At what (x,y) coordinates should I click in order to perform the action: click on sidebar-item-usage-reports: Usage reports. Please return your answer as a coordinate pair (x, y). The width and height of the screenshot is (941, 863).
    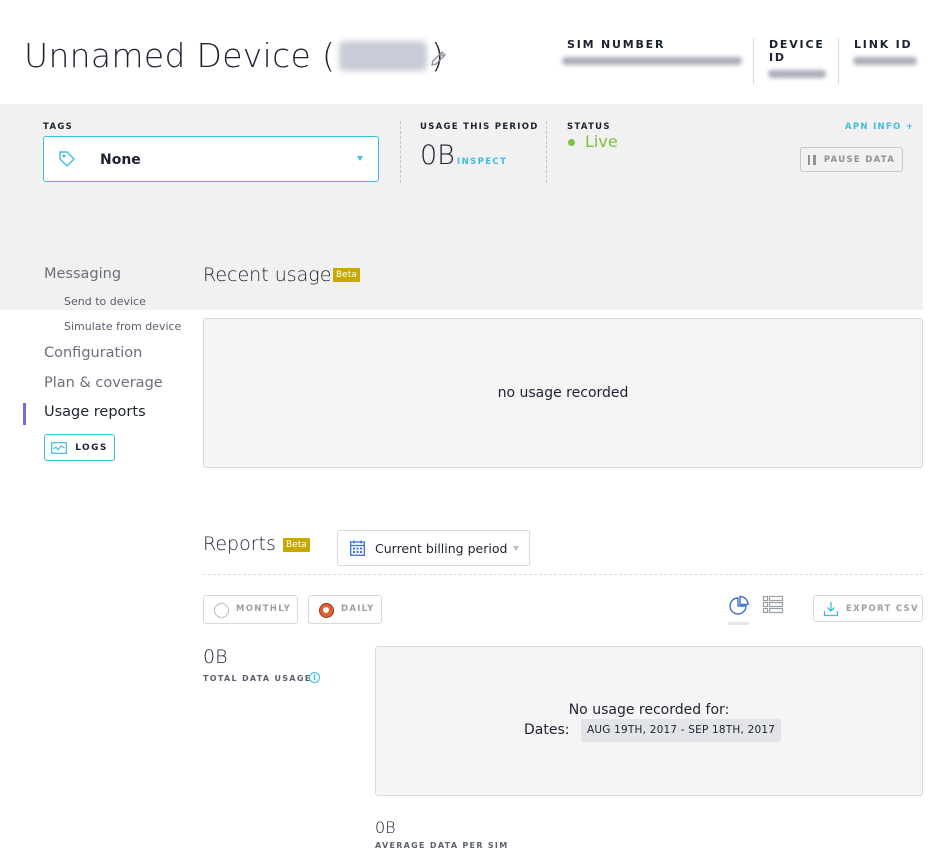
    Looking at the image, I should click on (95, 412).